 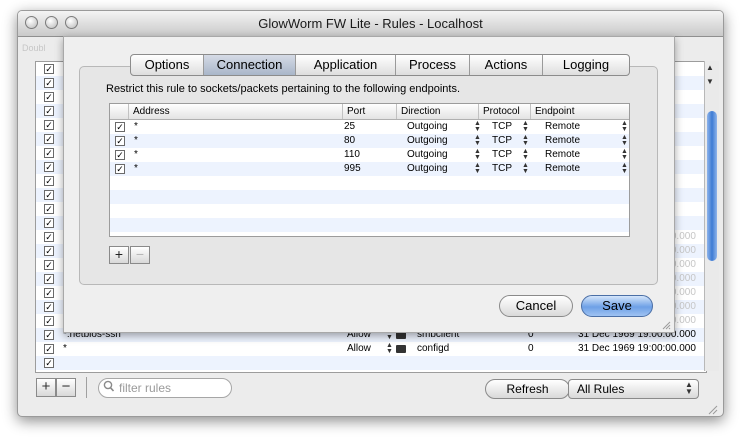 What do you see at coordinates (46, 387) in the screenshot?
I see `add-rule-button: +` at bounding box center [46, 387].